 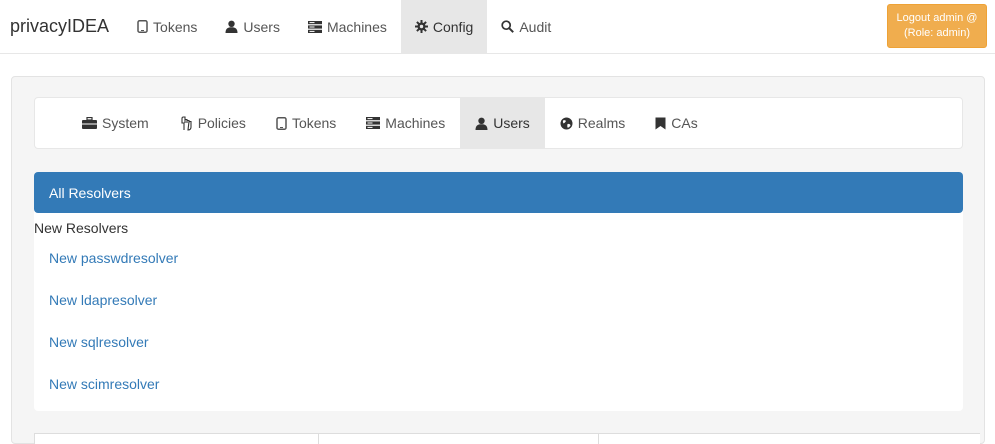 I want to click on config-tab-users-label: Users, so click(x=511, y=123).